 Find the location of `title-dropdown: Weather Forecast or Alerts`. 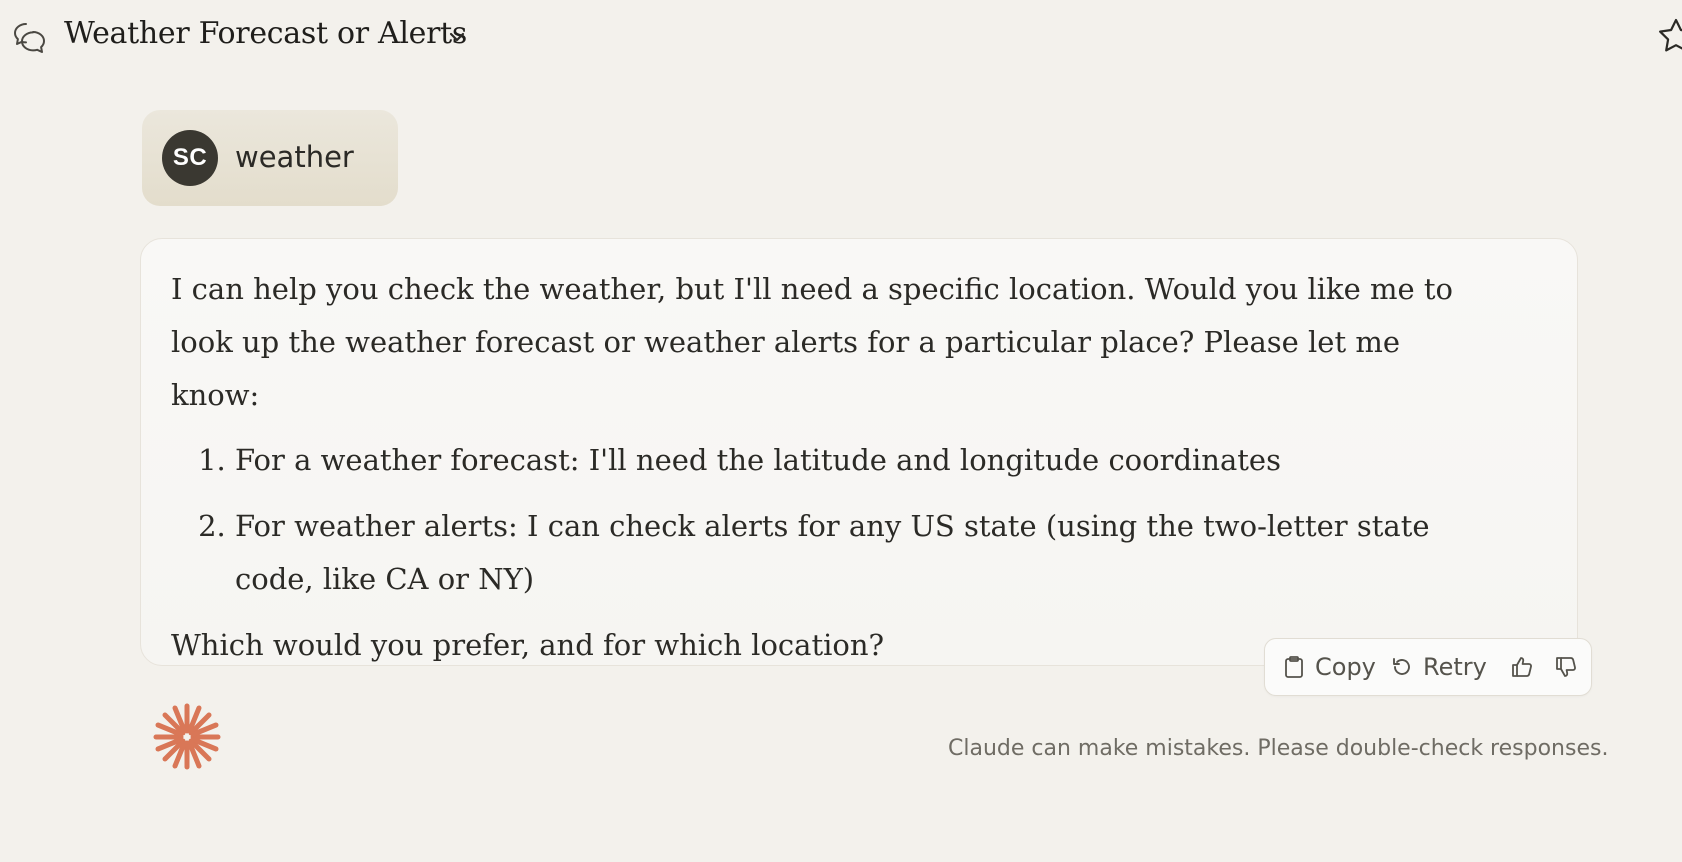

title-dropdown: Weather Forecast or Alerts is located at coordinates (270, 37).